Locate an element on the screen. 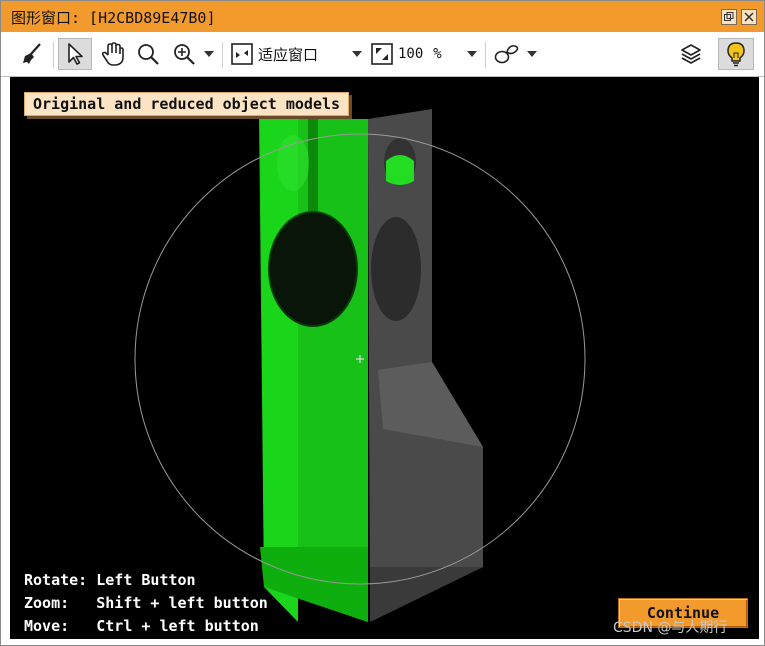 The width and height of the screenshot is (765, 646). scale-select: 100 % is located at coordinates (420, 54).